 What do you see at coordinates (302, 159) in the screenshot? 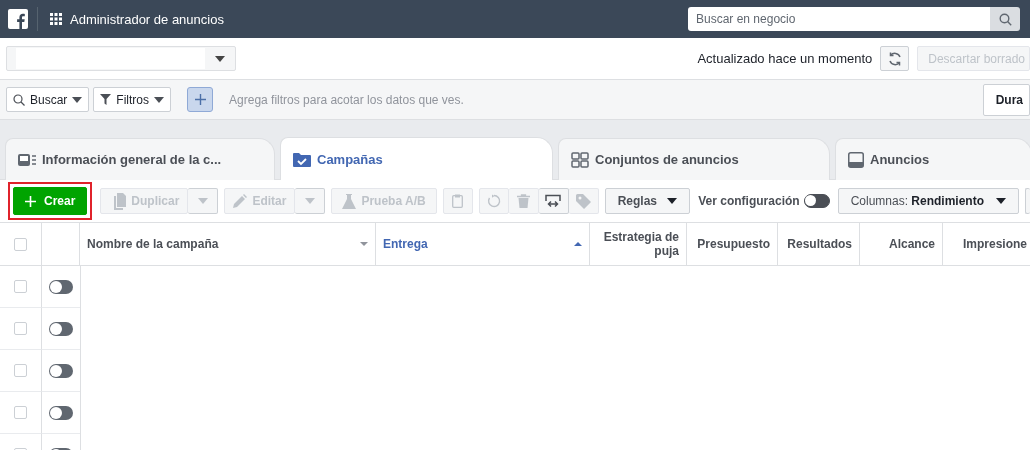
I see `folder-check-icon` at bounding box center [302, 159].